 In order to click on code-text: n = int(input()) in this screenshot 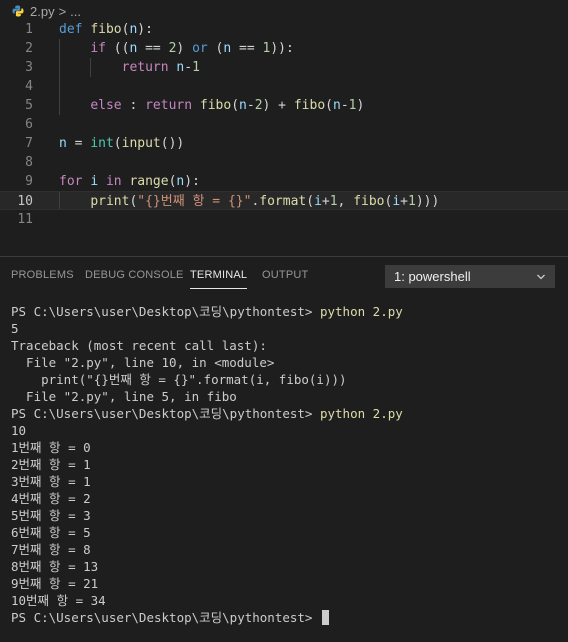, I will do `click(121, 143)`.